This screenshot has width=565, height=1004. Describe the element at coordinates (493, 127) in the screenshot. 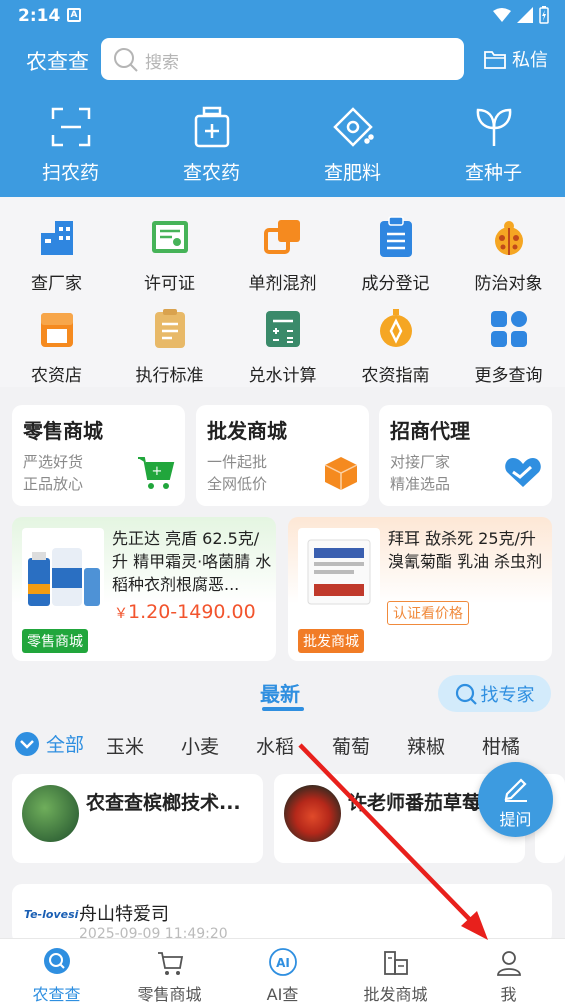

I see `seed-icon` at that location.